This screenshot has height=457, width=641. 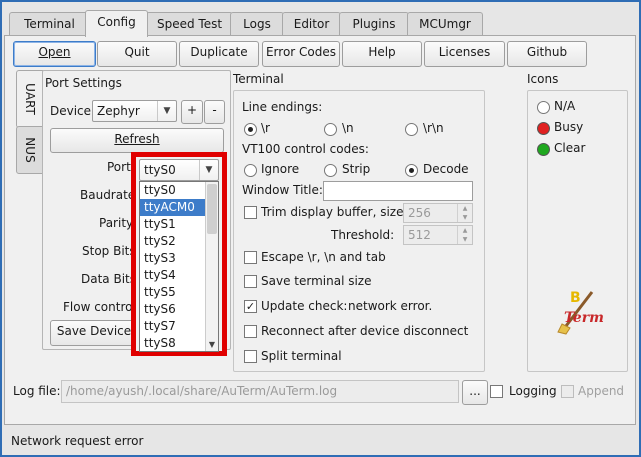 I want to click on reconnect-checkbox, so click(x=250, y=331).